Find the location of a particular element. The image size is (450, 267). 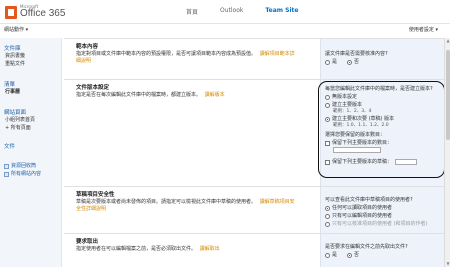

nav-heading-documents: 文件 is located at coordinates (32, 146).